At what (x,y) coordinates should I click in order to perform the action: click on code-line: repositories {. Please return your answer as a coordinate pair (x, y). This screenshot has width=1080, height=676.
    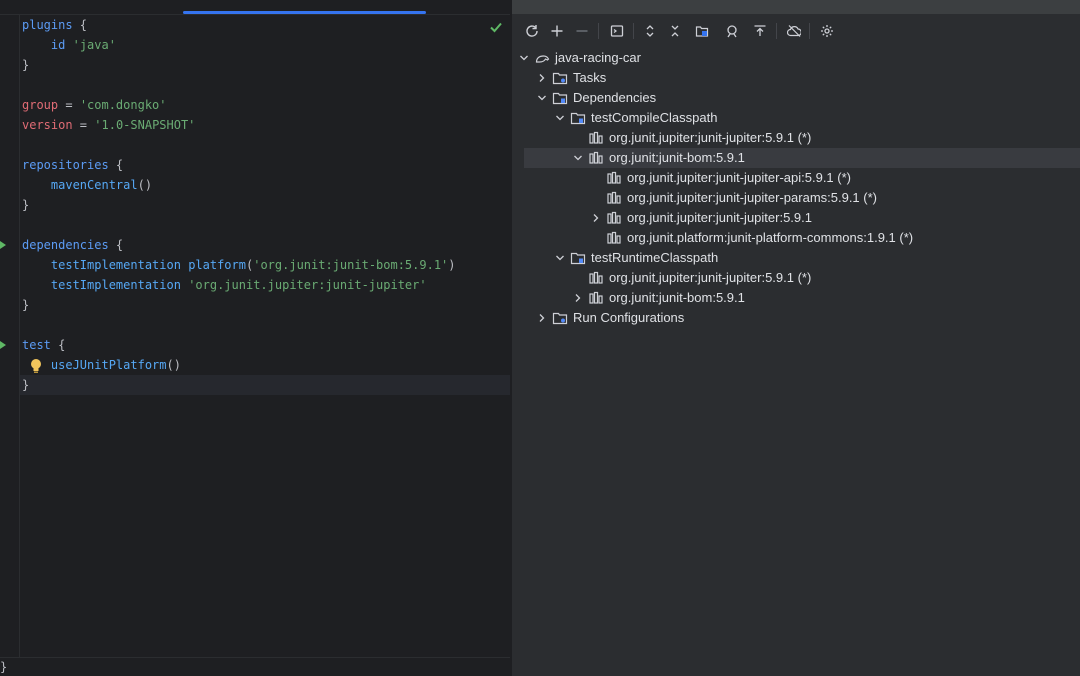
    Looking at the image, I should click on (72, 165).